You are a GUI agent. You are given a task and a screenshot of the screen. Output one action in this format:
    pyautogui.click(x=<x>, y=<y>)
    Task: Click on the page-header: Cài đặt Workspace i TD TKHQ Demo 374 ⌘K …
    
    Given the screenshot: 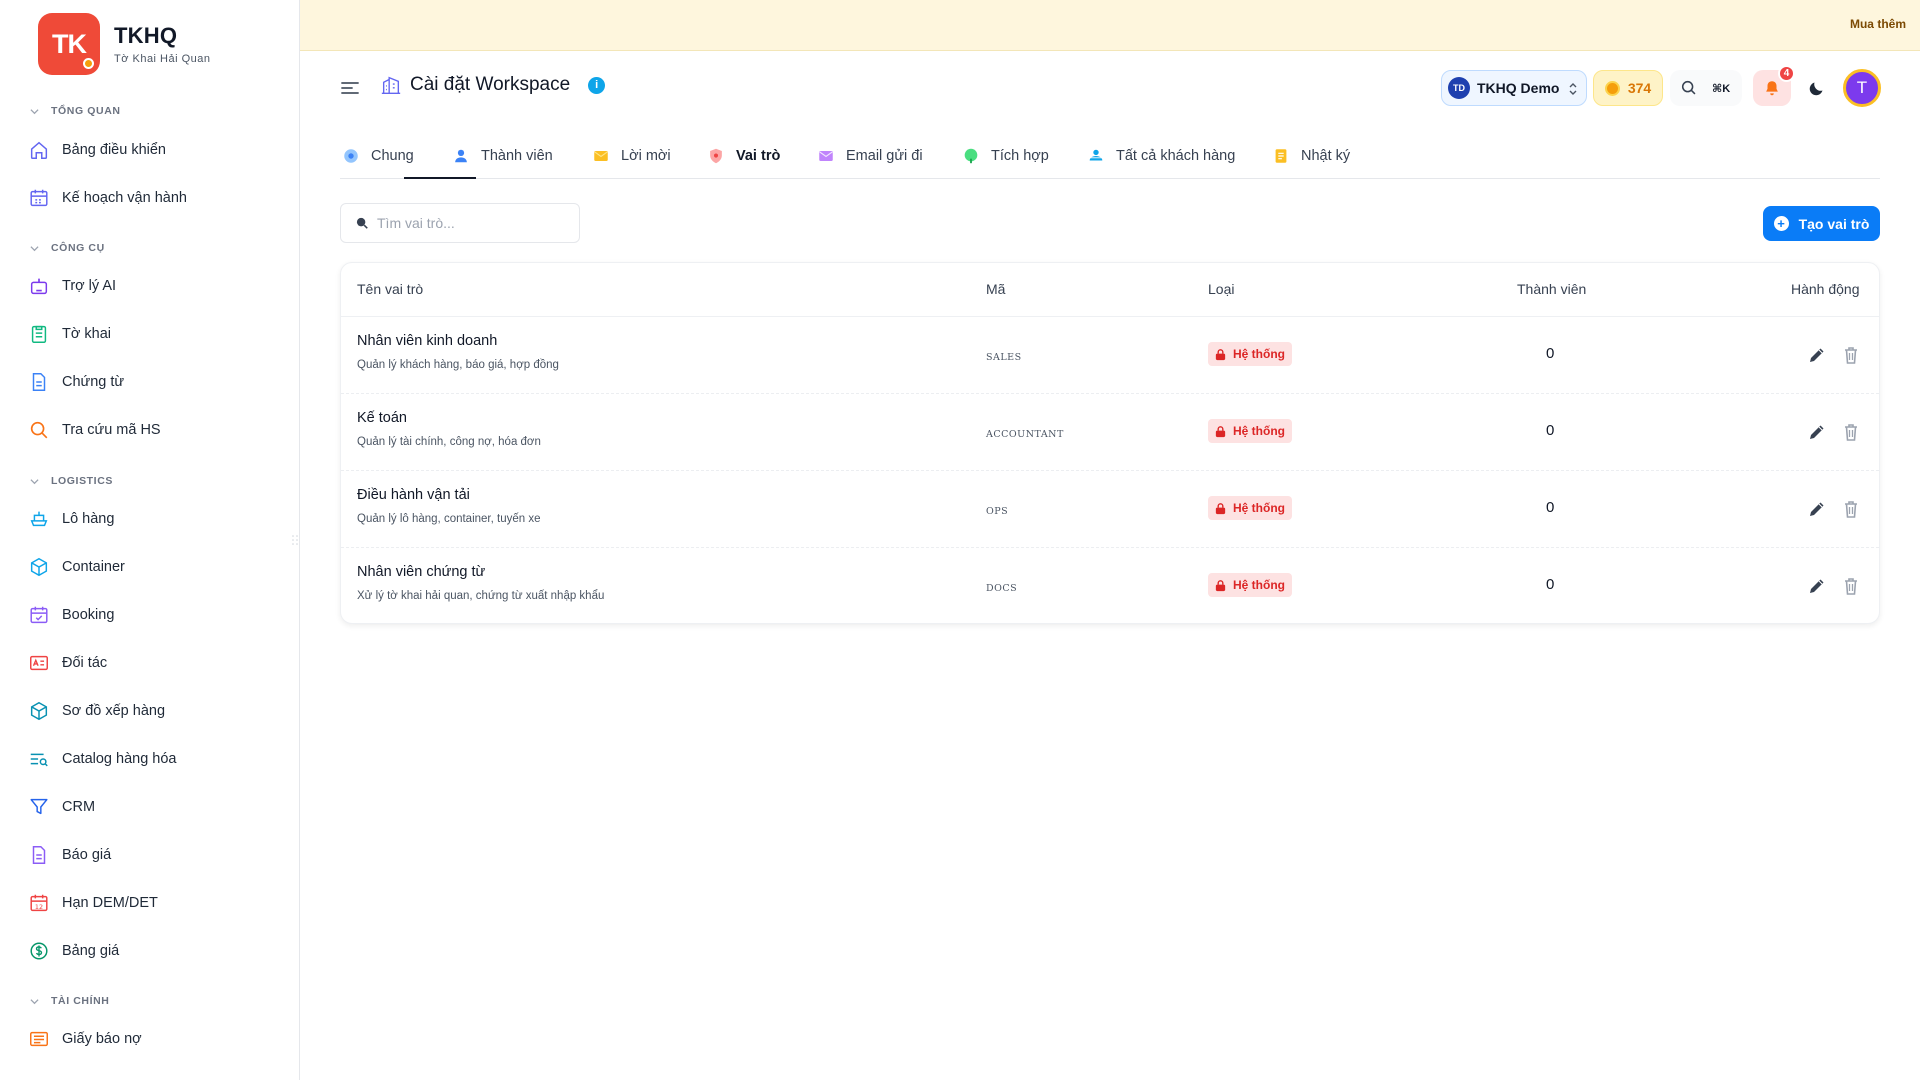 What is the action you would take?
    pyautogui.click(x=1110, y=88)
    